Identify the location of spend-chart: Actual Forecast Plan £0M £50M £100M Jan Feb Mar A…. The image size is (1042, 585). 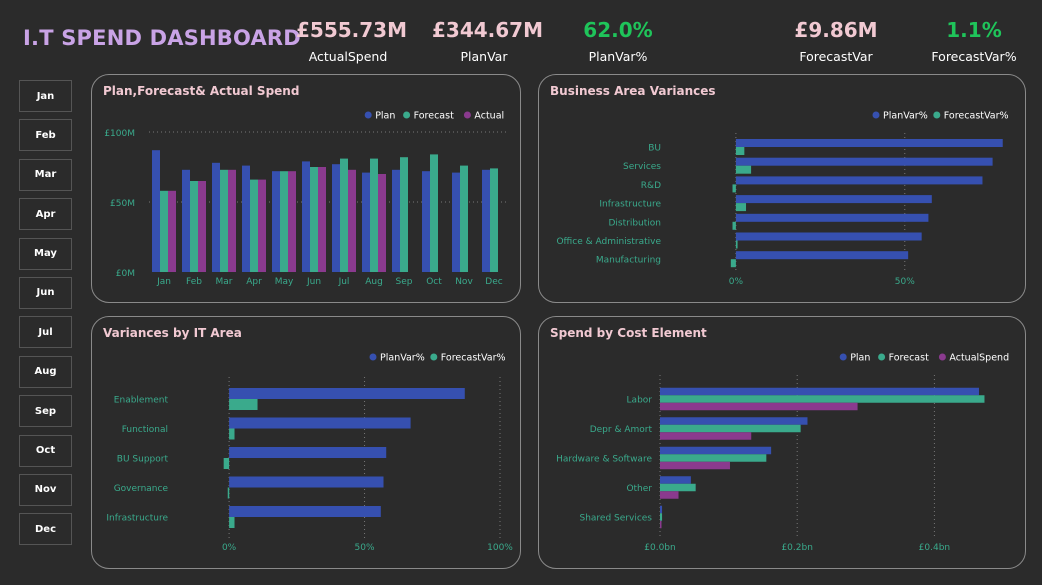
(306, 199).